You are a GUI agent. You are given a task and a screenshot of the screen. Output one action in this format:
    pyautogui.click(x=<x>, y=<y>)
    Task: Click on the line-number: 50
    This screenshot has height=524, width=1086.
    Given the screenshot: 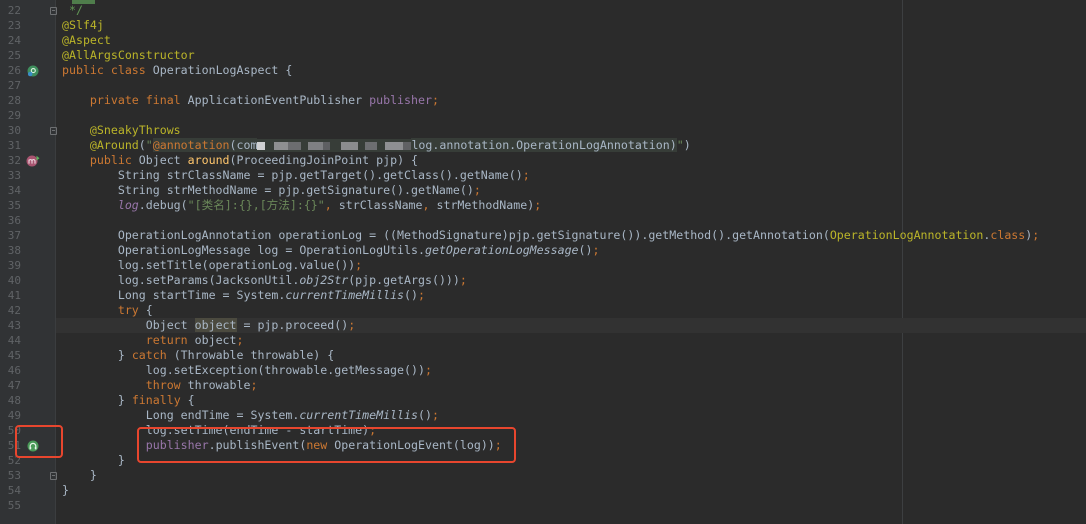 What is the action you would take?
    pyautogui.click(x=11, y=430)
    